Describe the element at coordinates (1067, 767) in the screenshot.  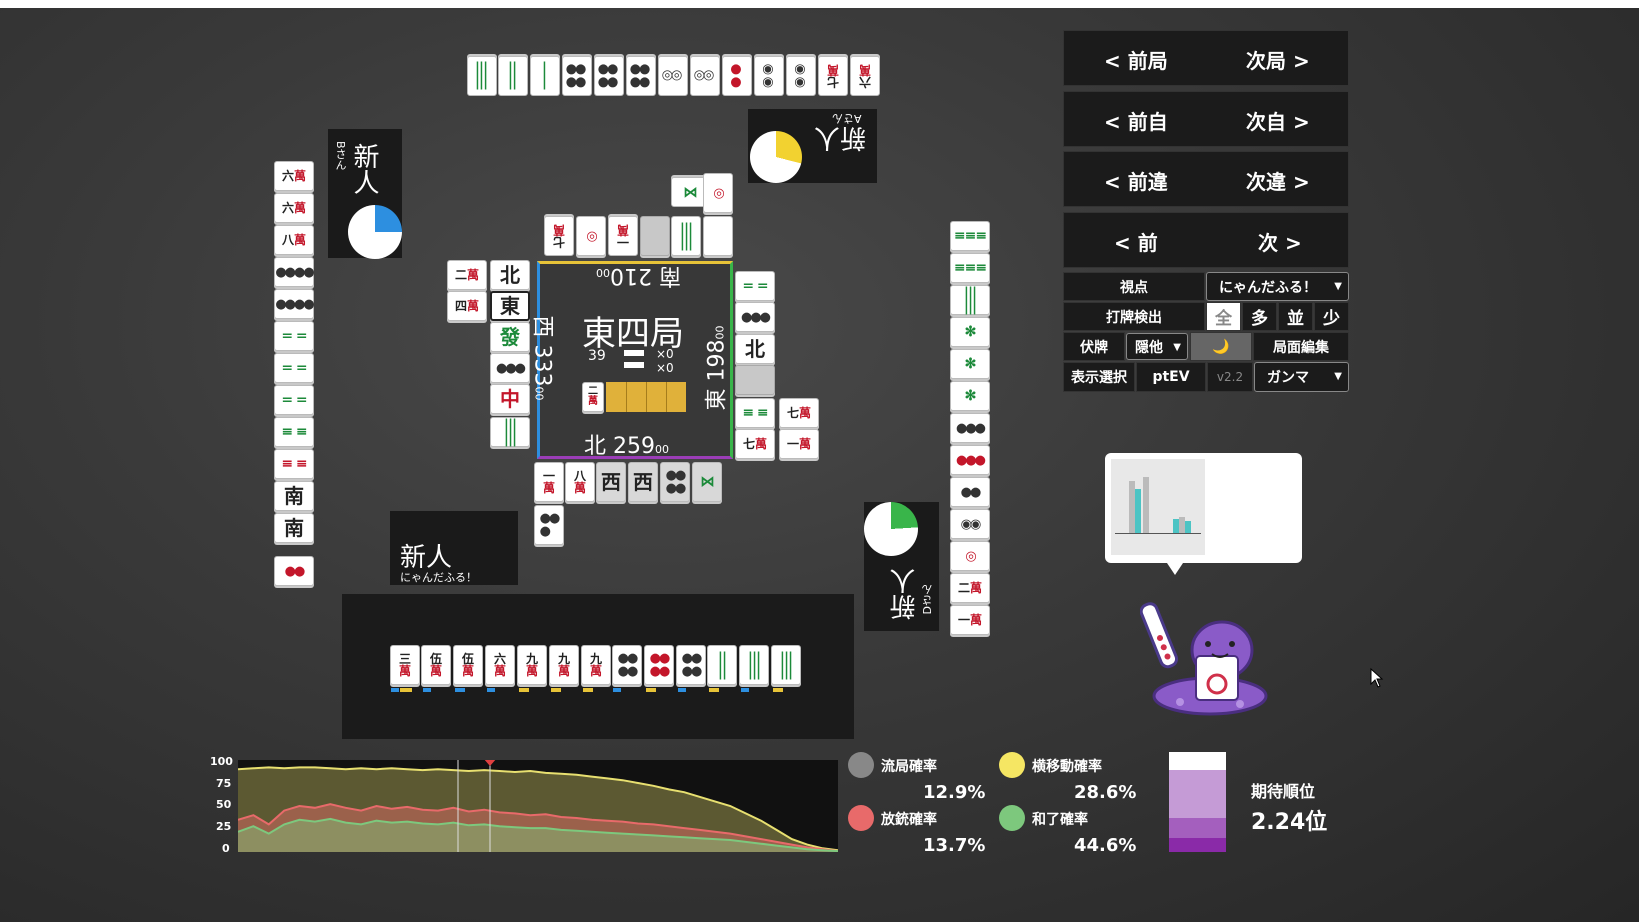
I see `yoko-label: 横移動確率` at that location.